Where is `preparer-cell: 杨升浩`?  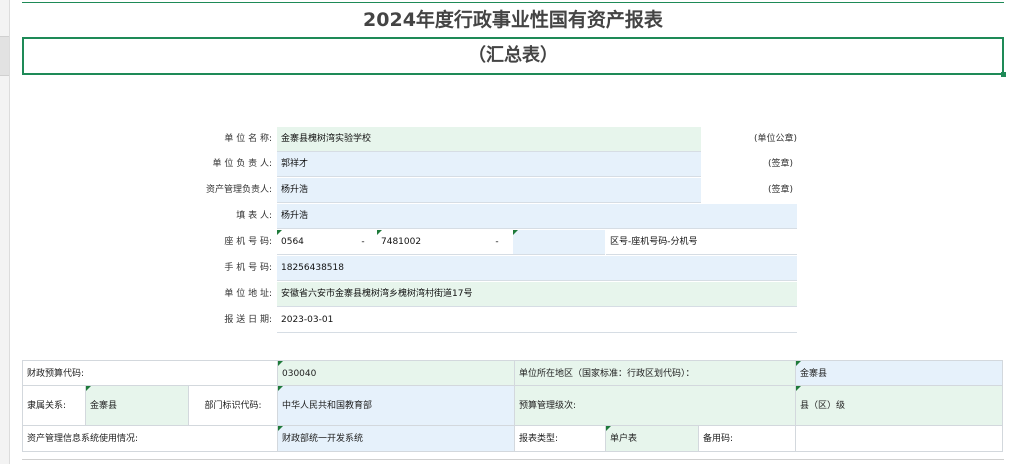 preparer-cell: 杨升浩 is located at coordinates (537, 216).